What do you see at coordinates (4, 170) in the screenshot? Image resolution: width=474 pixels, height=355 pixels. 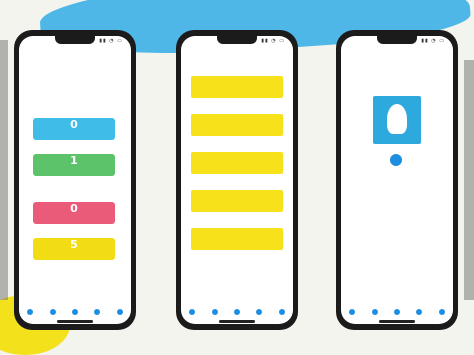 I see `background-edge-left` at bounding box center [4, 170].